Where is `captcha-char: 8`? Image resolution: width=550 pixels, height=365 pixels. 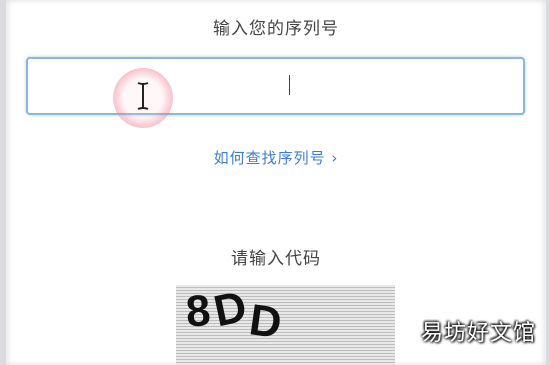 captcha-char: 8 is located at coordinates (196, 311).